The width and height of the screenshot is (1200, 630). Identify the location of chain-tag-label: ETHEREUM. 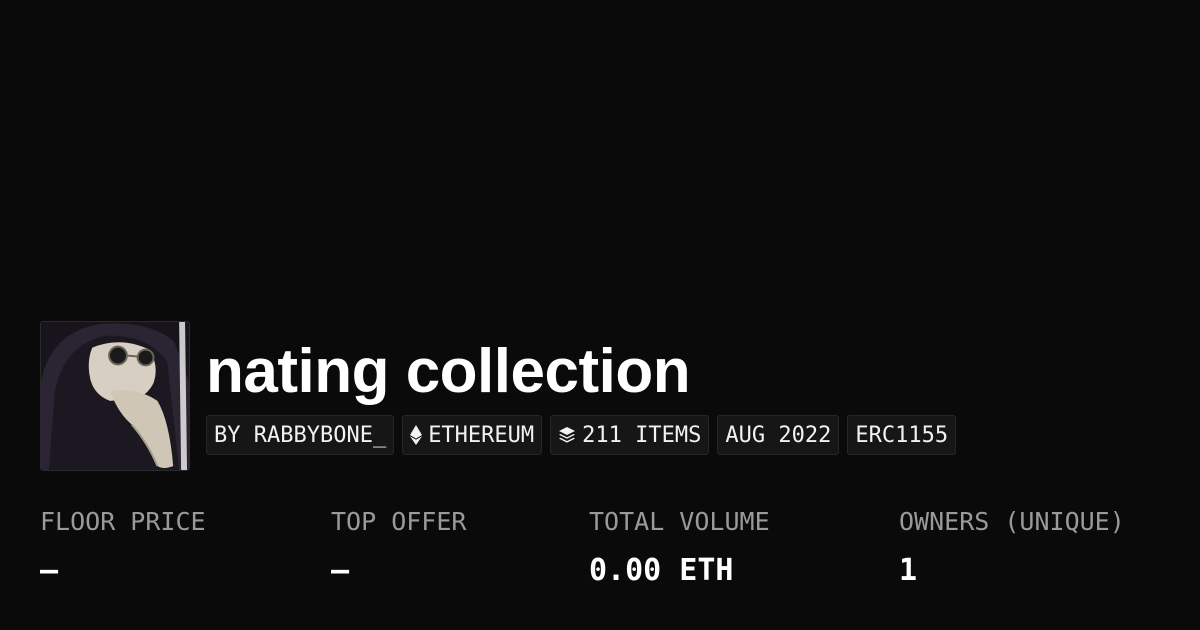
(481, 435).